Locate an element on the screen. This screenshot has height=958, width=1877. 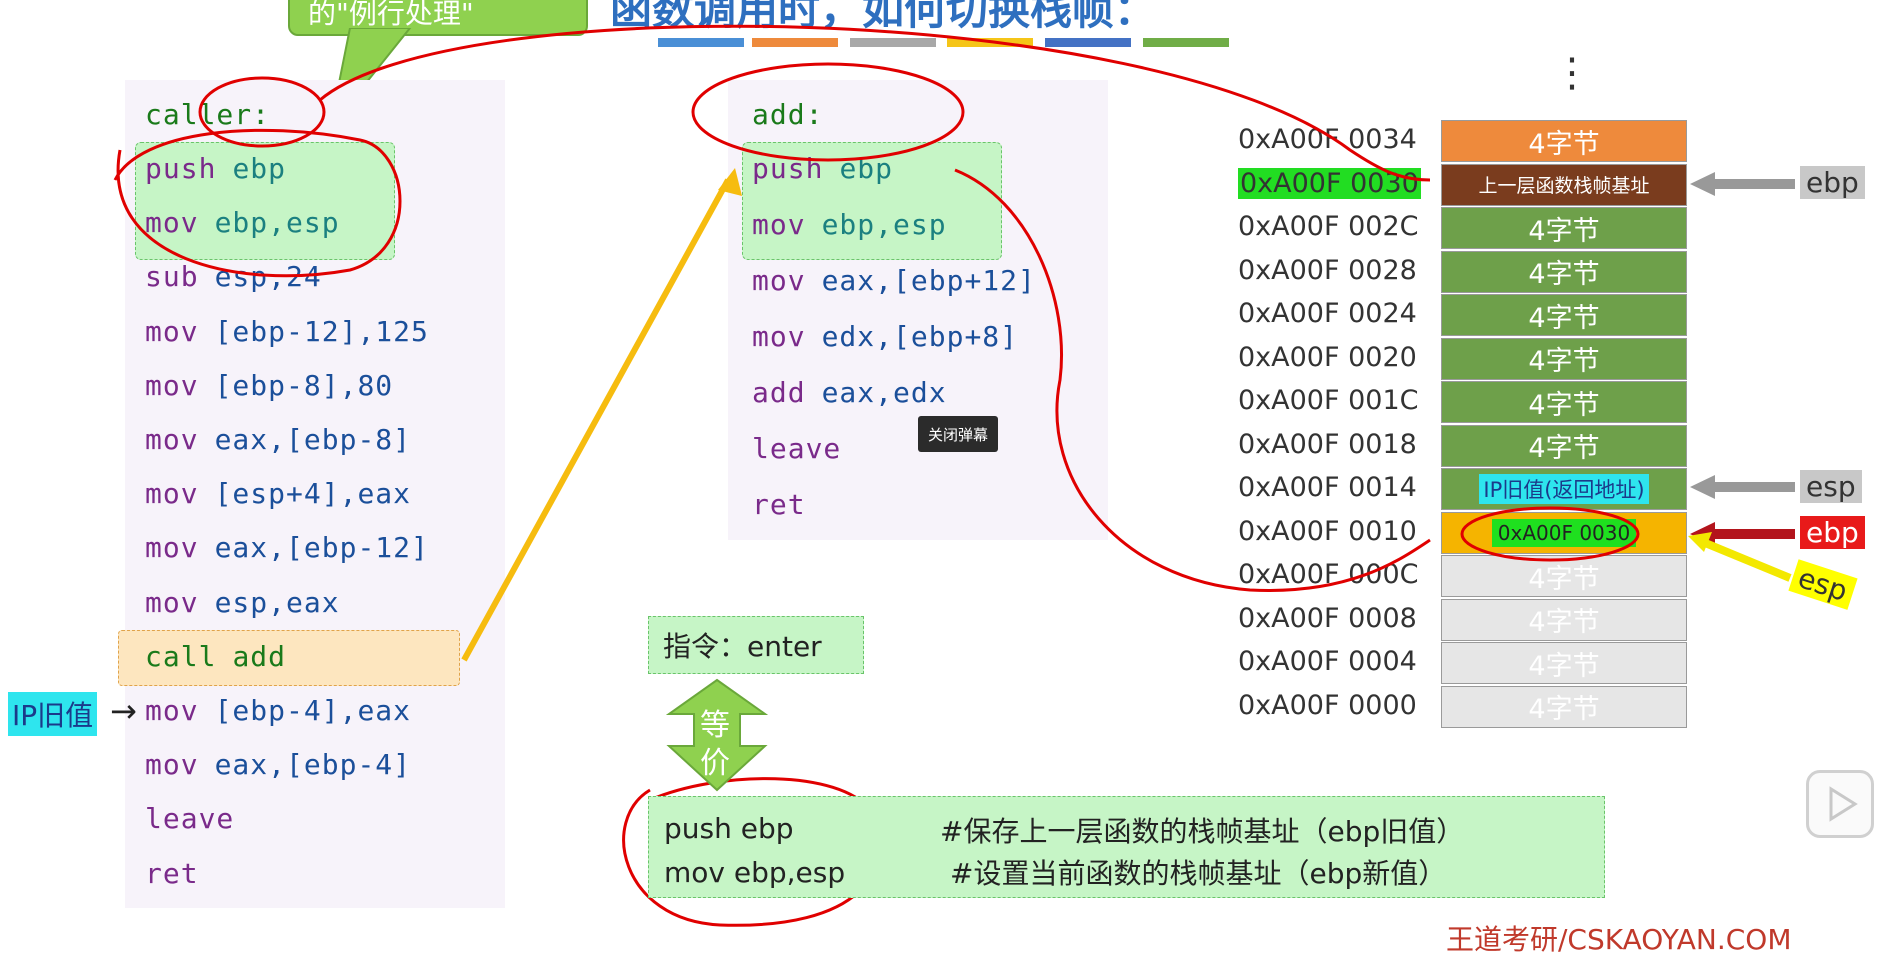
annotation-circle-add is located at coordinates (828, 112).